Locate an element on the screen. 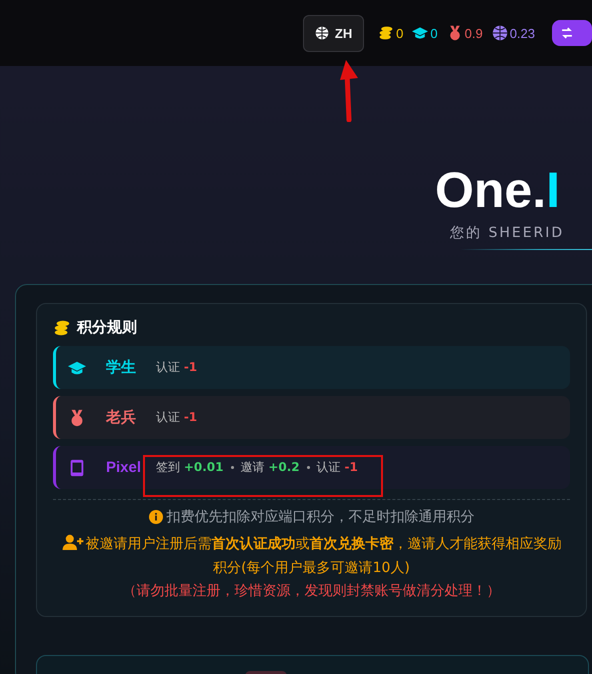 Image resolution: width=592 pixels, height=674 pixels. balance-value: 0.23 is located at coordinates (522, 33).